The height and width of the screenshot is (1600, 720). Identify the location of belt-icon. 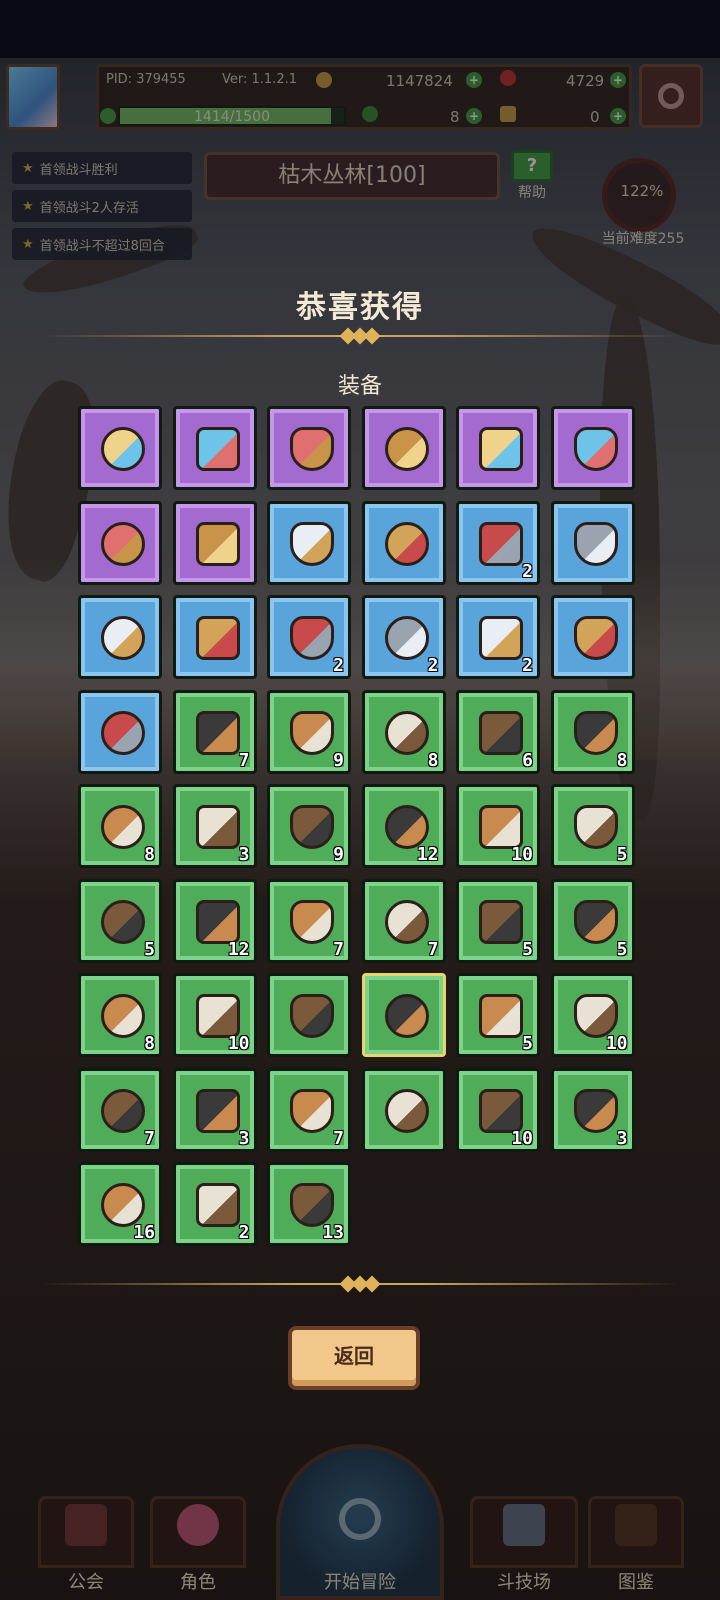
(406, 449).